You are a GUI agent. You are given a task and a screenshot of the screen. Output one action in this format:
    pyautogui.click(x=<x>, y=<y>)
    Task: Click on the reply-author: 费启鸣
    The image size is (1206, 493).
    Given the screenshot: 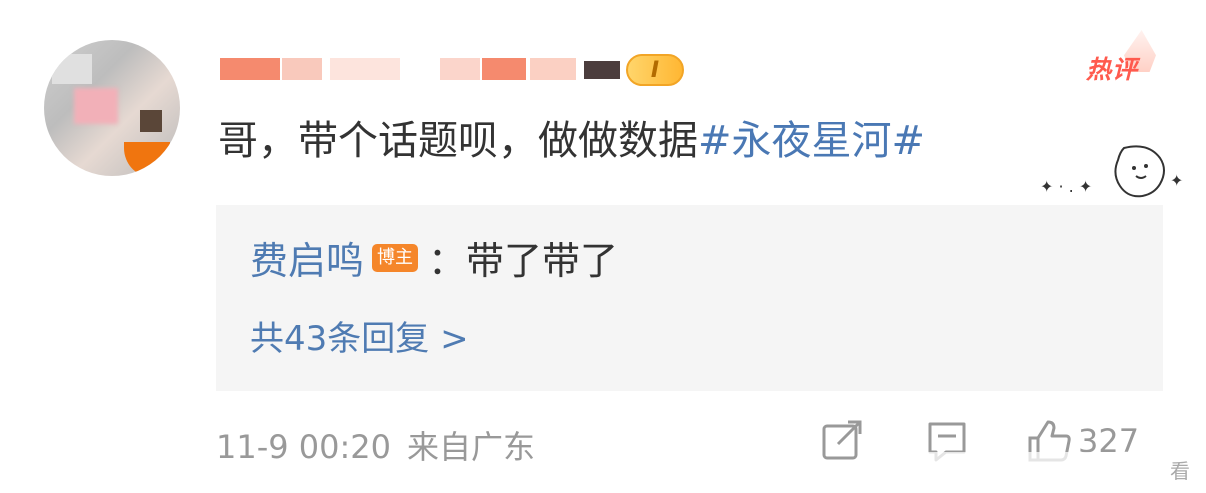 What is the action you would take?
    pyautogui.click(x=307, y=261)
    